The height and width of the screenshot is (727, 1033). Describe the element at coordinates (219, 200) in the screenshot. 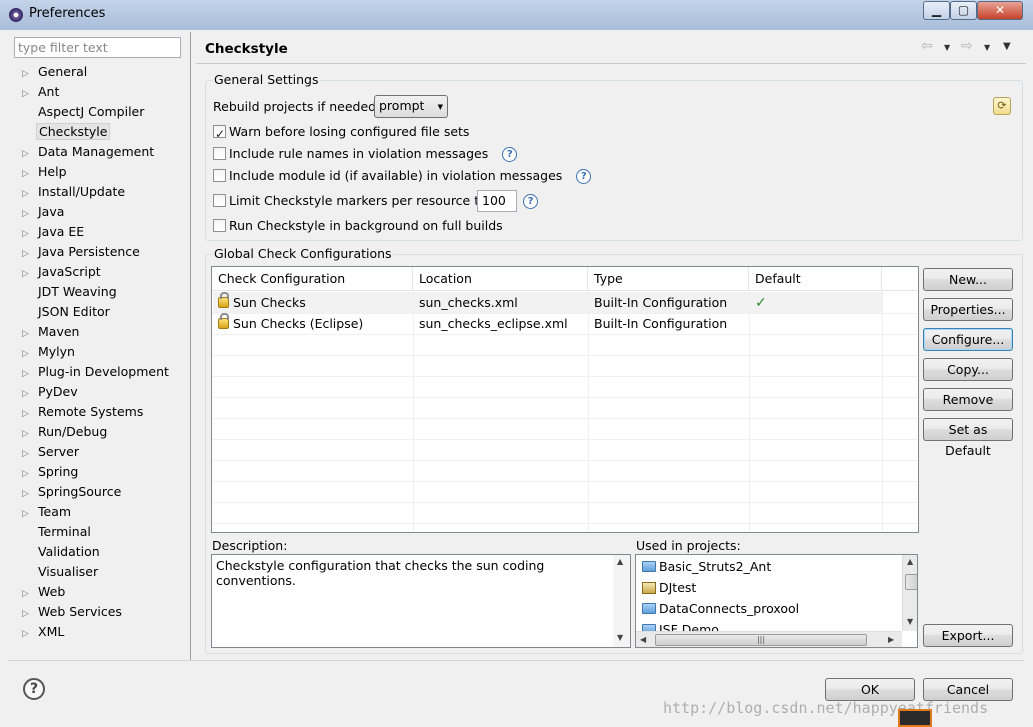

I see `limit-checkbox` at that location.